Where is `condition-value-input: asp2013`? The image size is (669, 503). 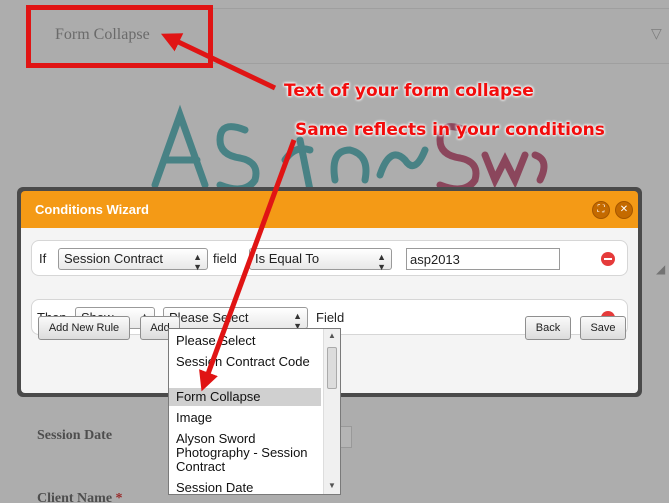 condition-value-input: asp2013 is located at coordinates (483, 259).